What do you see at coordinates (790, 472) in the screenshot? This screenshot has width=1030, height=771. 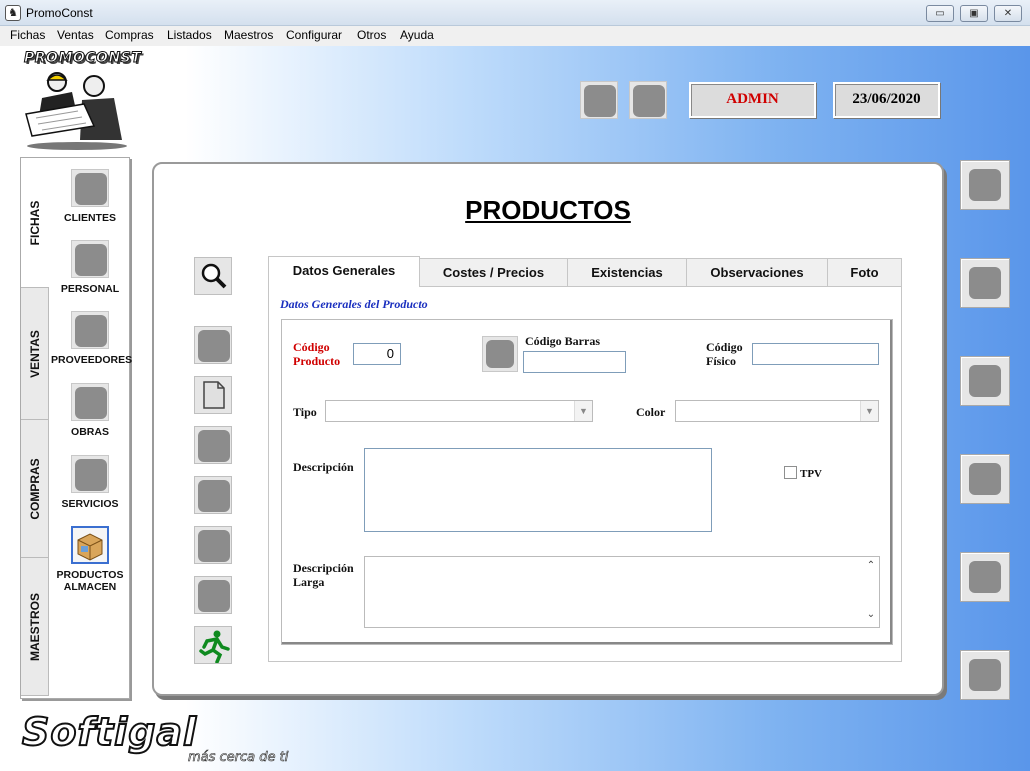 I see `tpv-checkbox` at bounding box center [790, 472].